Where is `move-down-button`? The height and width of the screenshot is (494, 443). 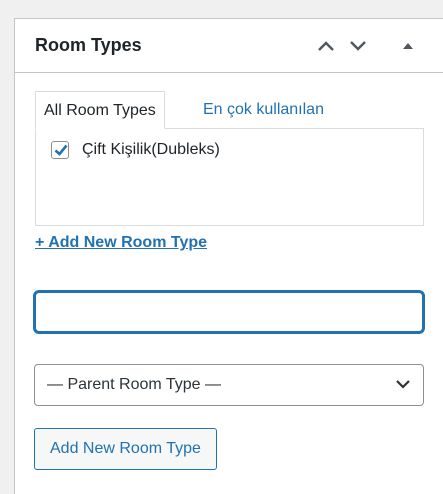
move-down-button is located at coordinates (358, 46).